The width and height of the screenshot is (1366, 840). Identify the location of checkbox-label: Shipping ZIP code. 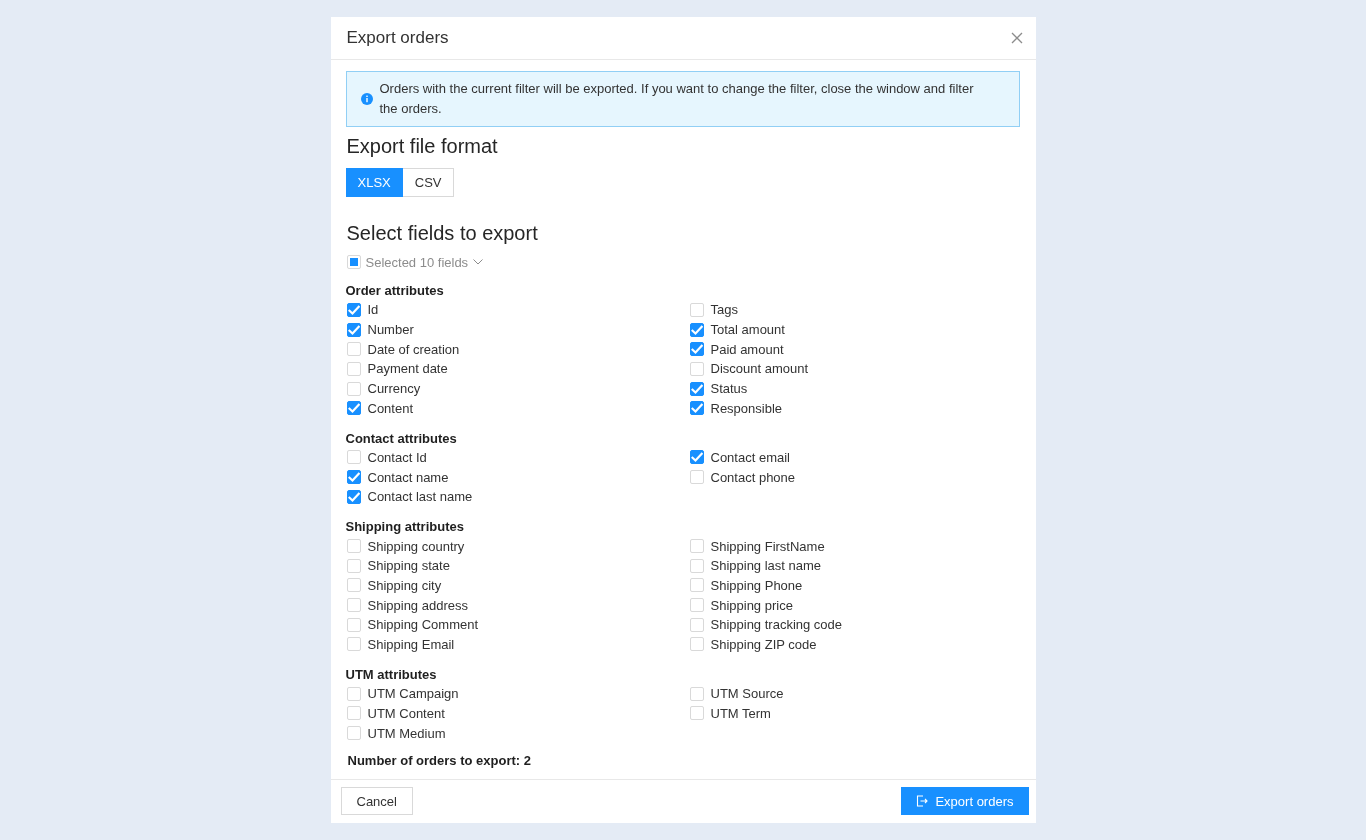
(763, 644).